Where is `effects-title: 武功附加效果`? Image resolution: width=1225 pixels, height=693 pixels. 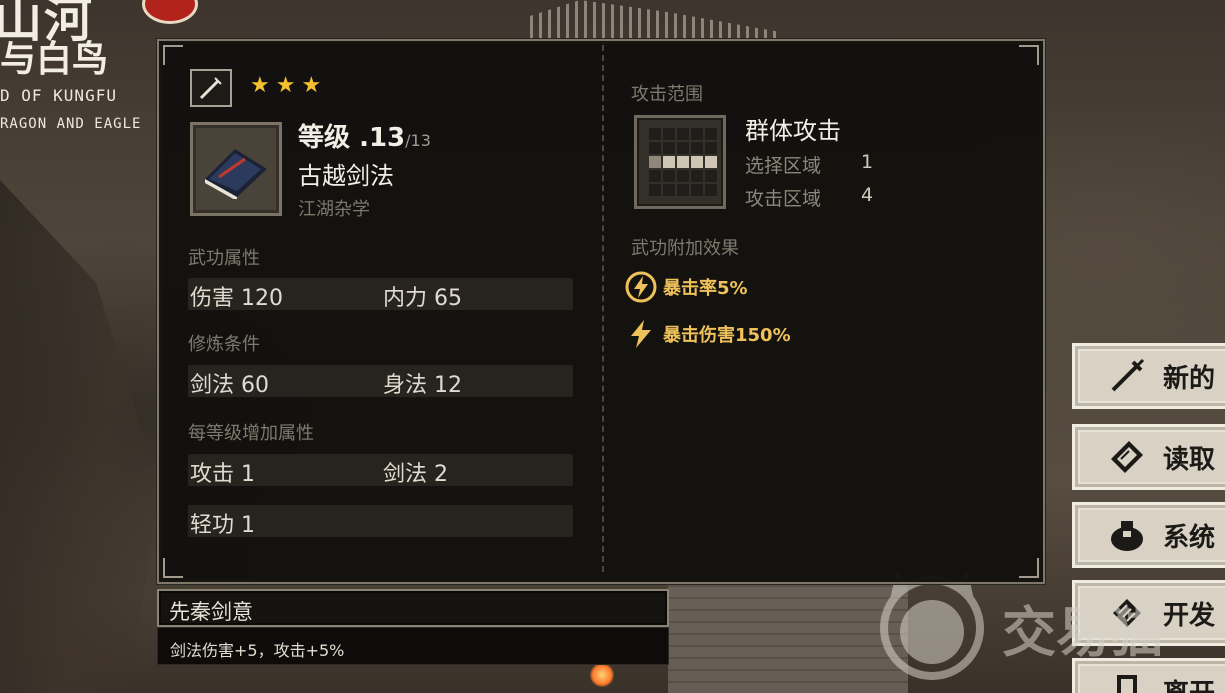 effects-title: 武功附加效果 is located at coordinates (685, 248).